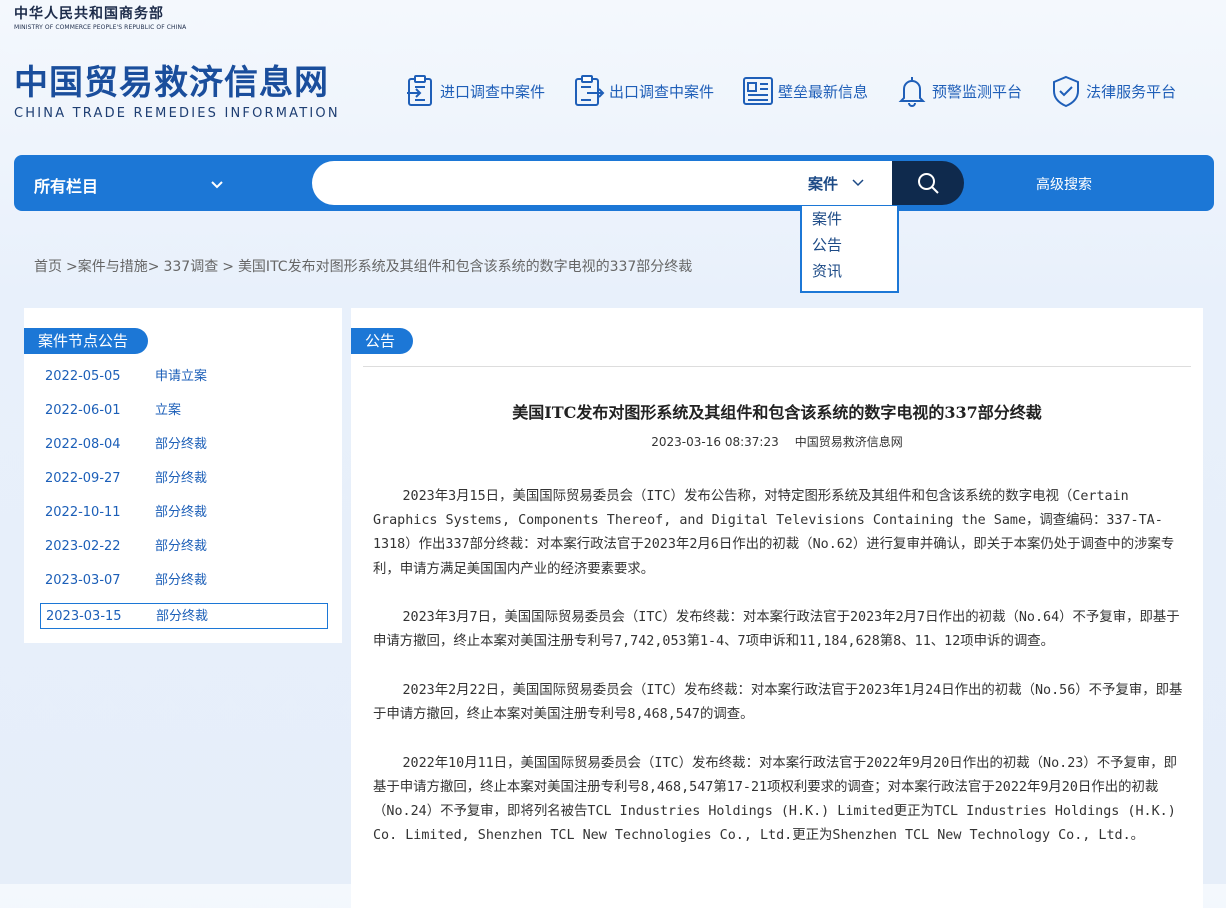 The image size is (1226, 908). I want to click on article-timestamp: 2023-03-16 08:37:23, so click(715, 442).